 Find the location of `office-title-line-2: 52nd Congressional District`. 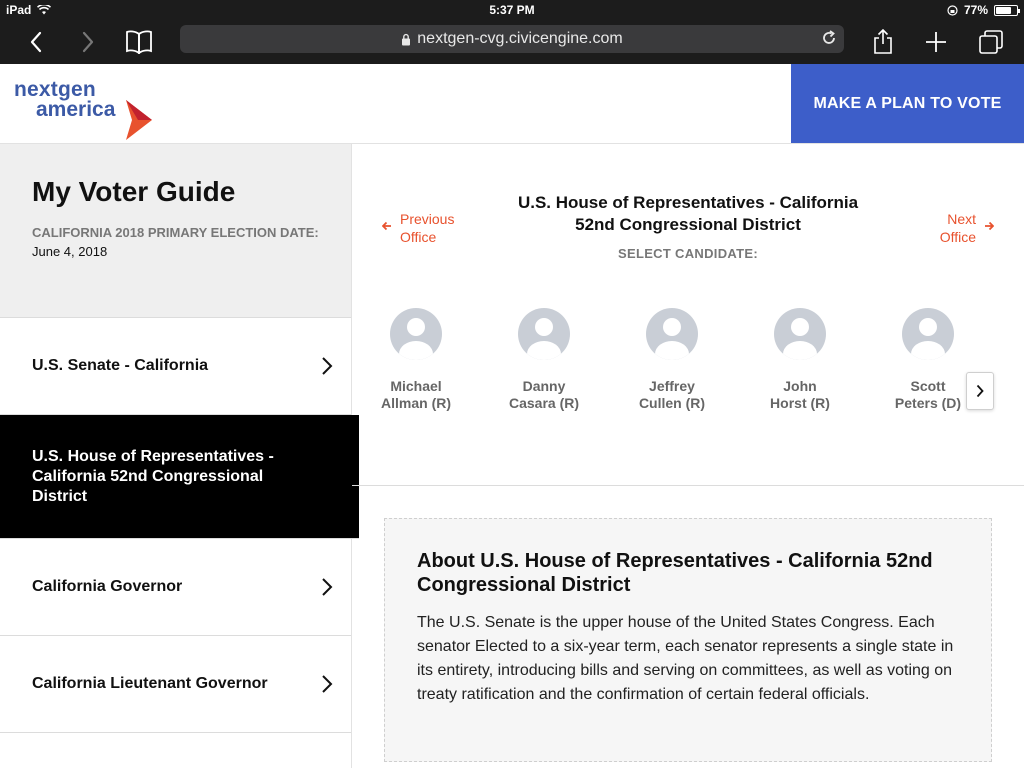

office-title-line-2: 52nd Congressional District is located at coordinates (688, 224).